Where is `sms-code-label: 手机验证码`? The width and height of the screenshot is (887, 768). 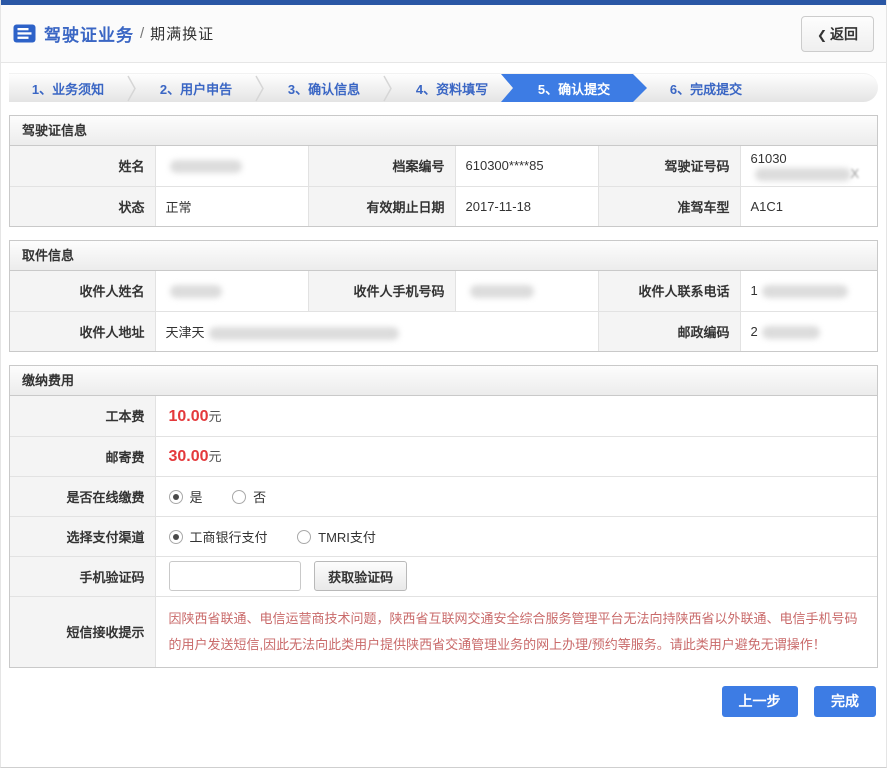 sms-code-label: 手机验证码 is located at coordinates (83, 576).